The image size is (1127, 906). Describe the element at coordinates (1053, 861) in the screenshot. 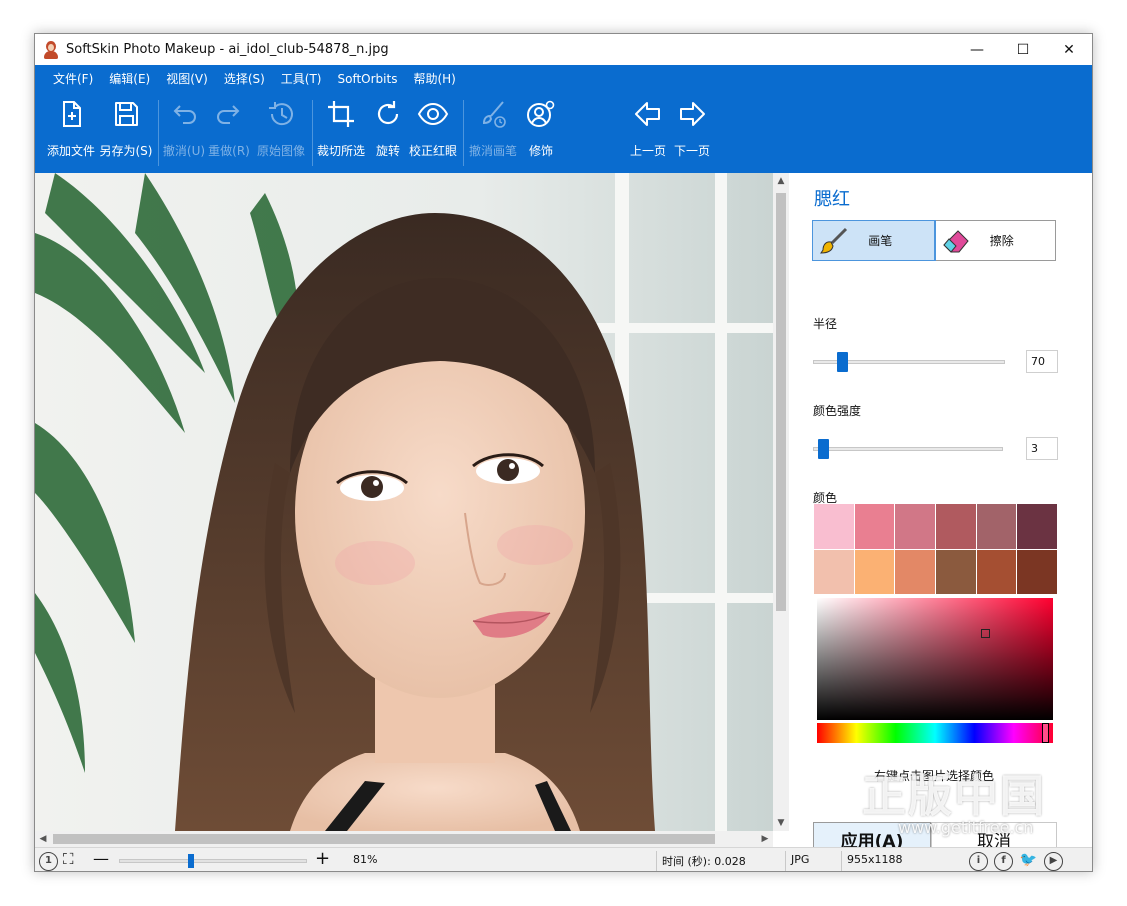

I see `youtube-icon: ▶` at that location.